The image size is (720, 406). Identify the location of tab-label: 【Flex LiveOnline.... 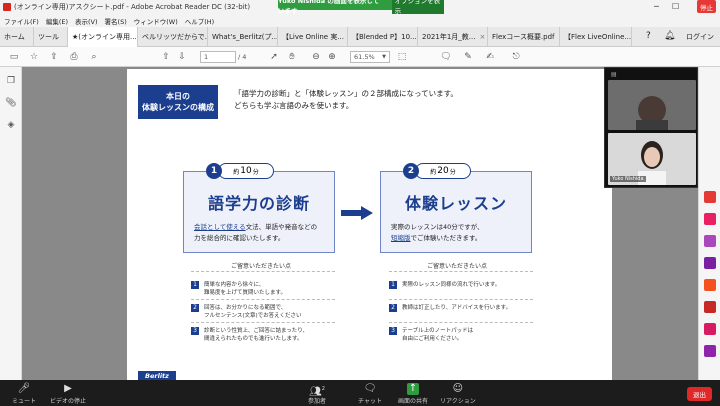
(598, 37).